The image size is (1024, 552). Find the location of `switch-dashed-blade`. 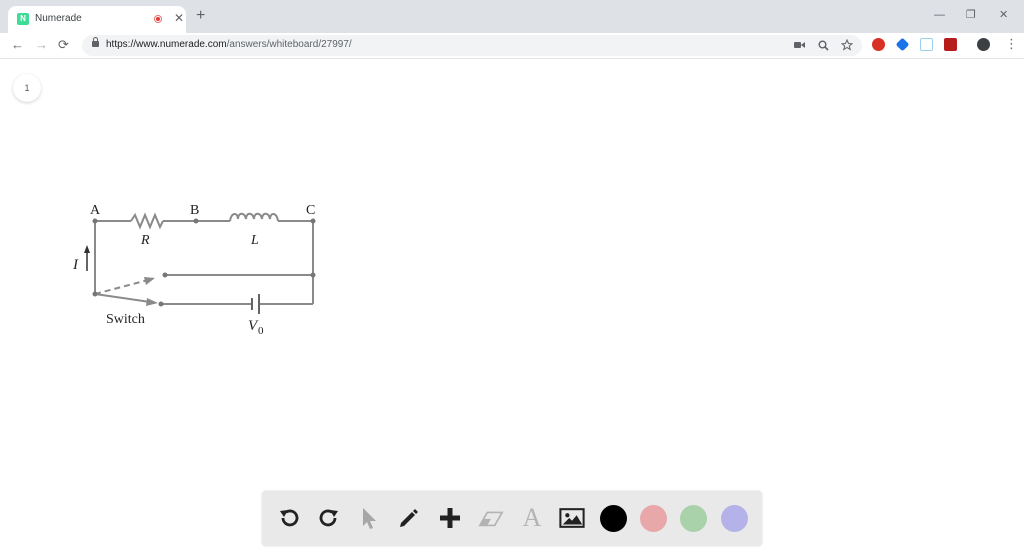

switch-dashed-blade is located at coordinates (121, 287).